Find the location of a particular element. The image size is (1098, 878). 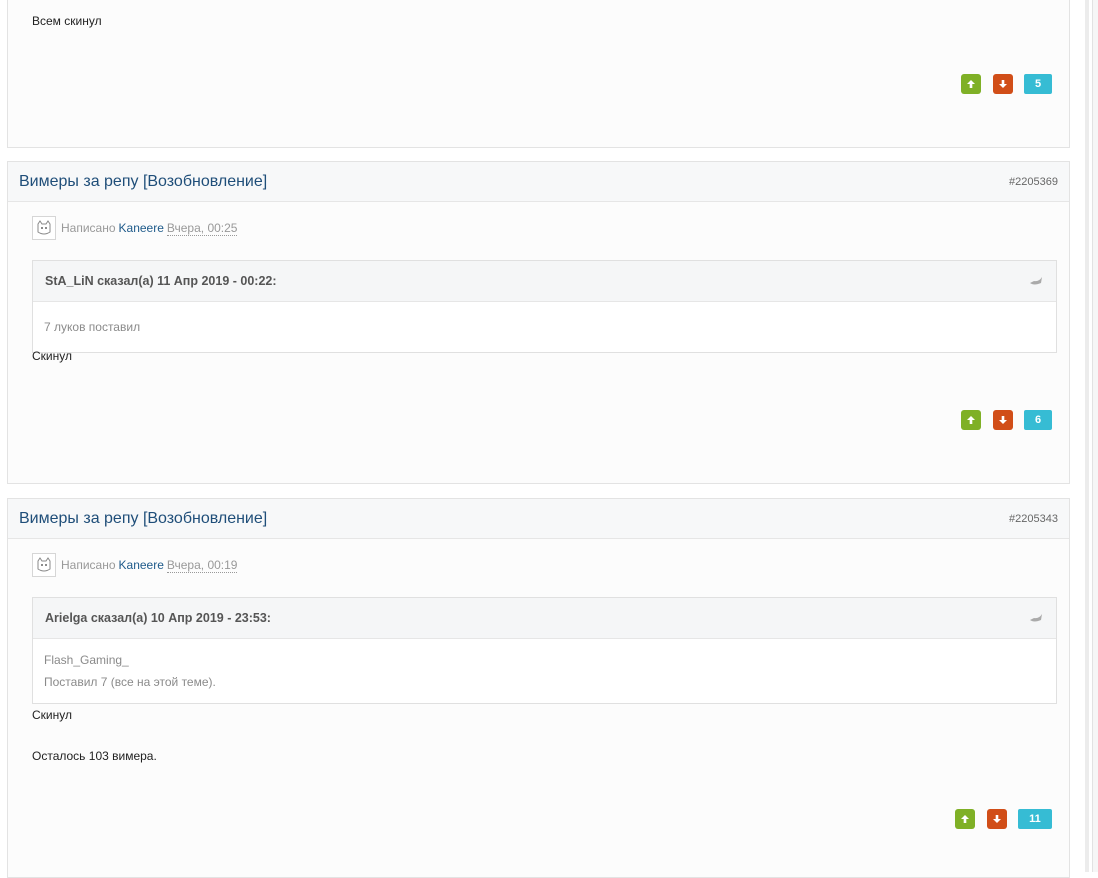

post-date: Вчера, 00:19 is located at coordinates (202, 565).